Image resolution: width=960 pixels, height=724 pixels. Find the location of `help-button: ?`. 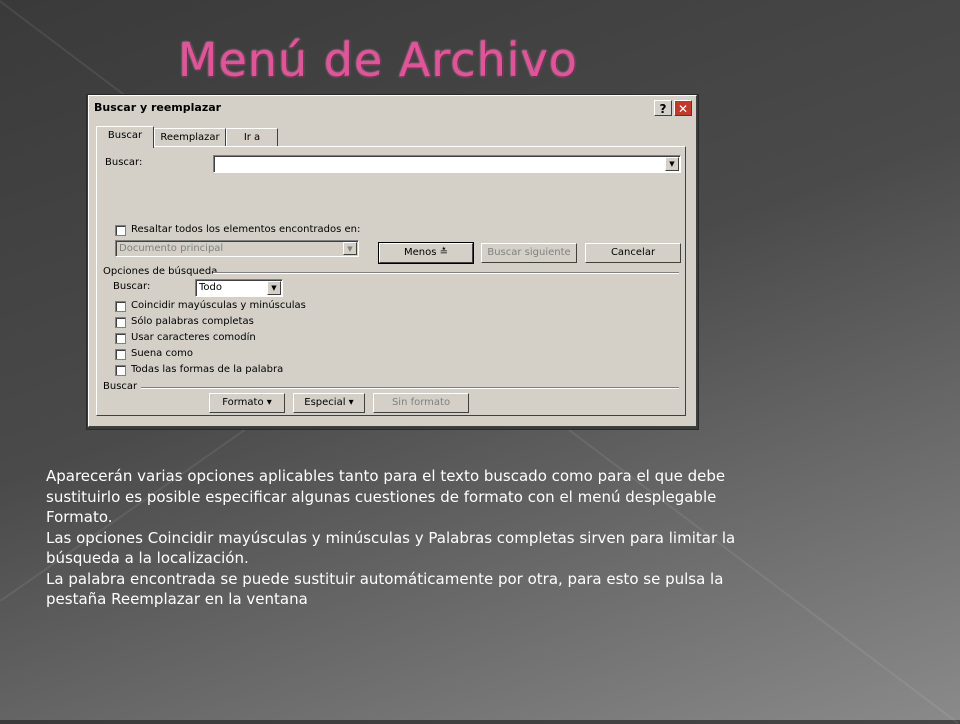

help-button: ? is located at coordinates (663, 108).